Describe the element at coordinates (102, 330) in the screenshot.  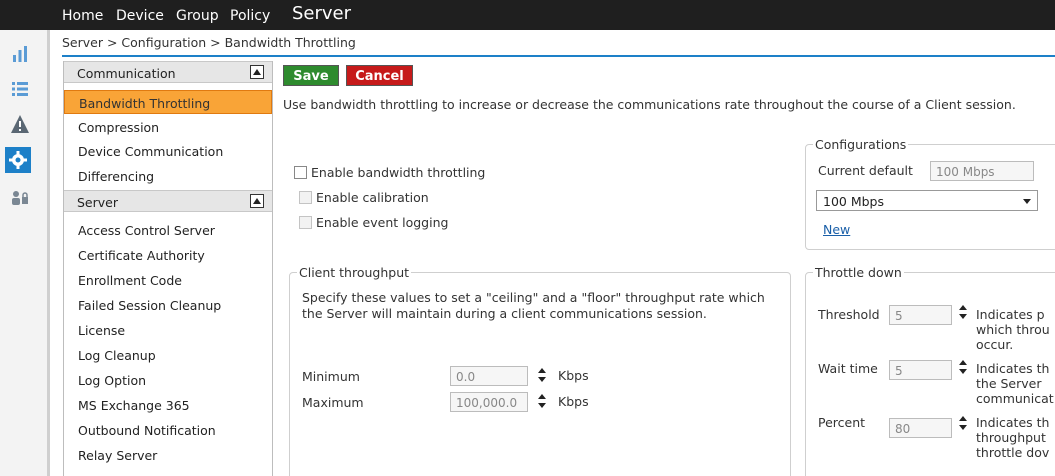
I see `sidebar-item-label: License` at that location.